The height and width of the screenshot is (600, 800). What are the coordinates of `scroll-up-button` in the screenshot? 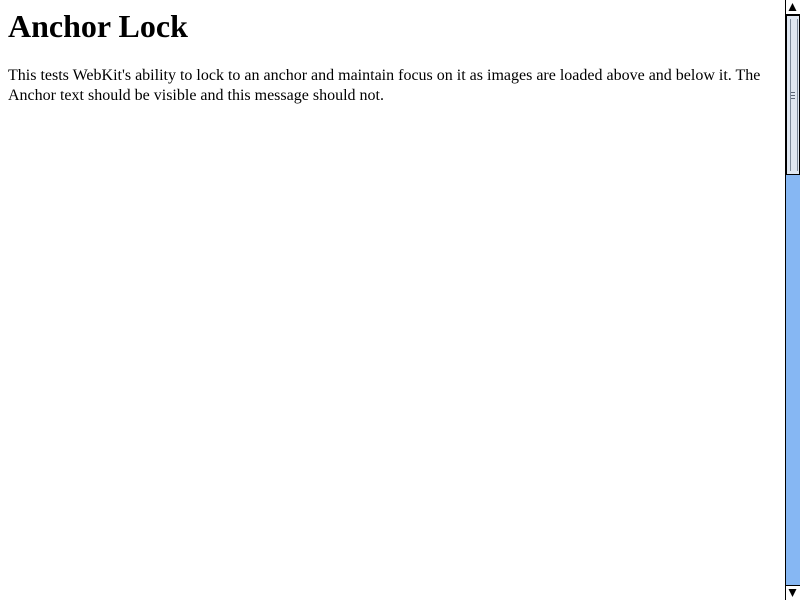 It's located at (793, 7).